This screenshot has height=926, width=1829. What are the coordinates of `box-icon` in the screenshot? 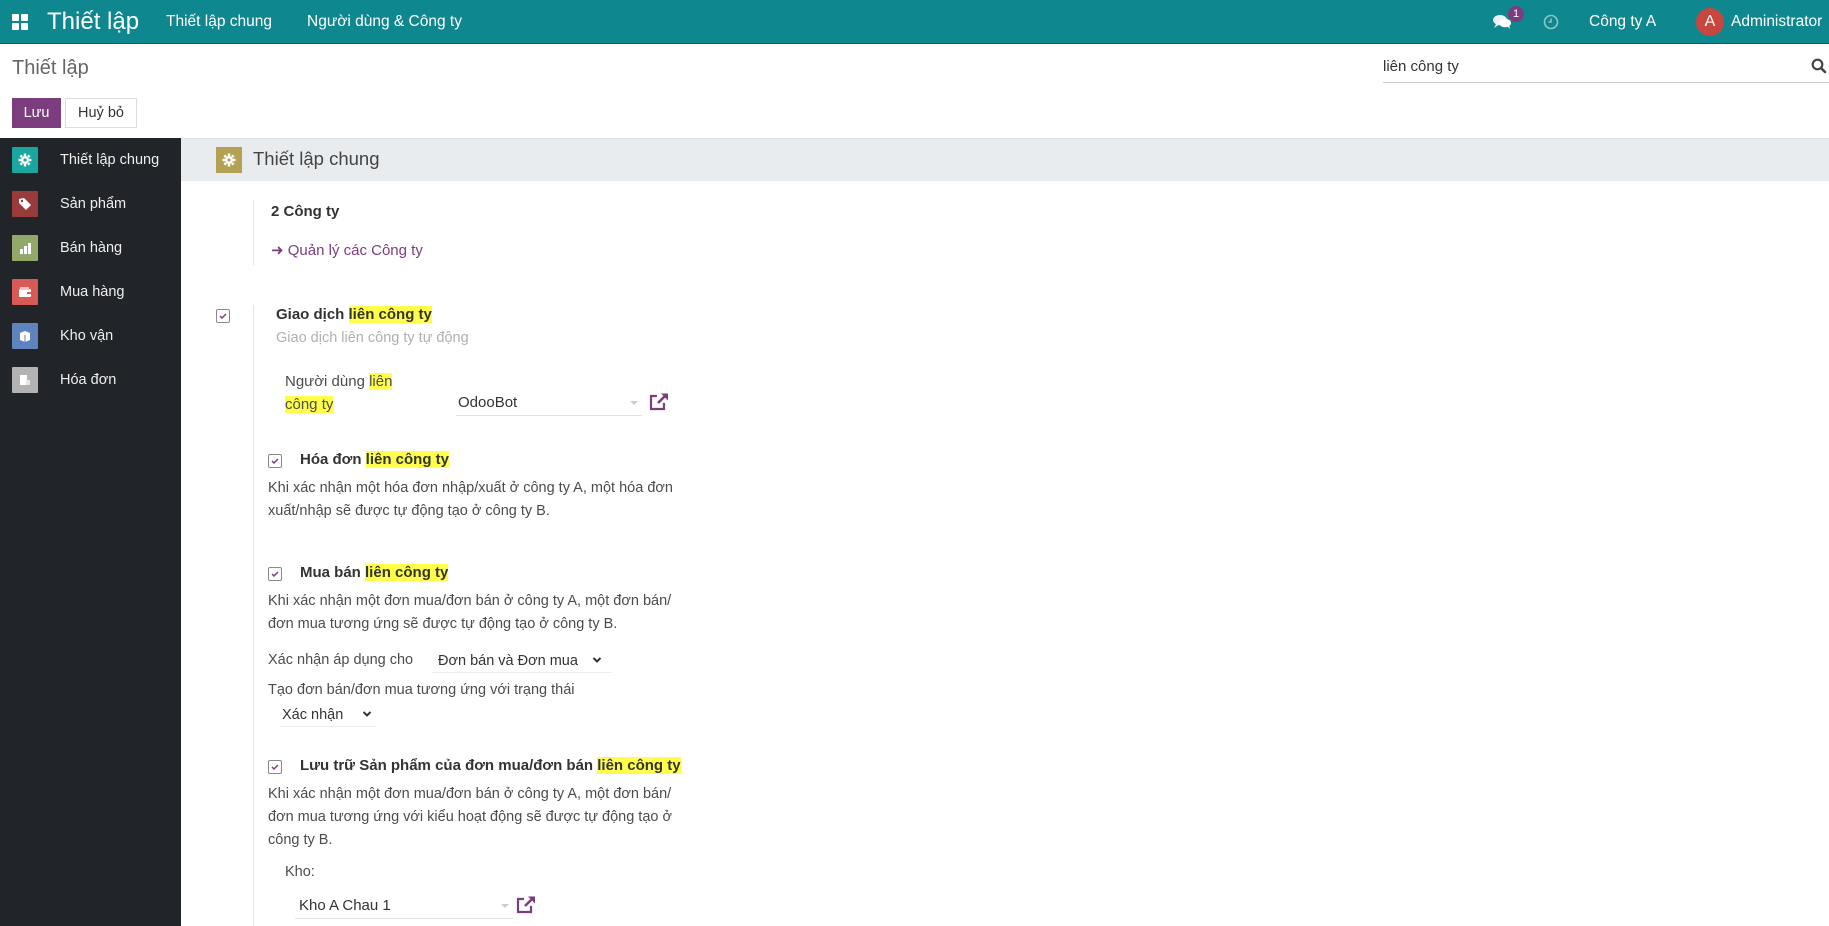 It's located at (25, 336).